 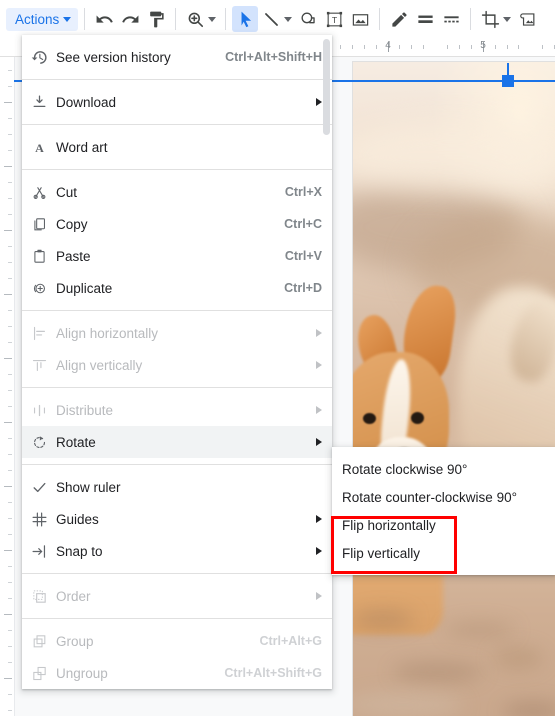 I want to click on paint-format-icon, so click(x=156, y=19).